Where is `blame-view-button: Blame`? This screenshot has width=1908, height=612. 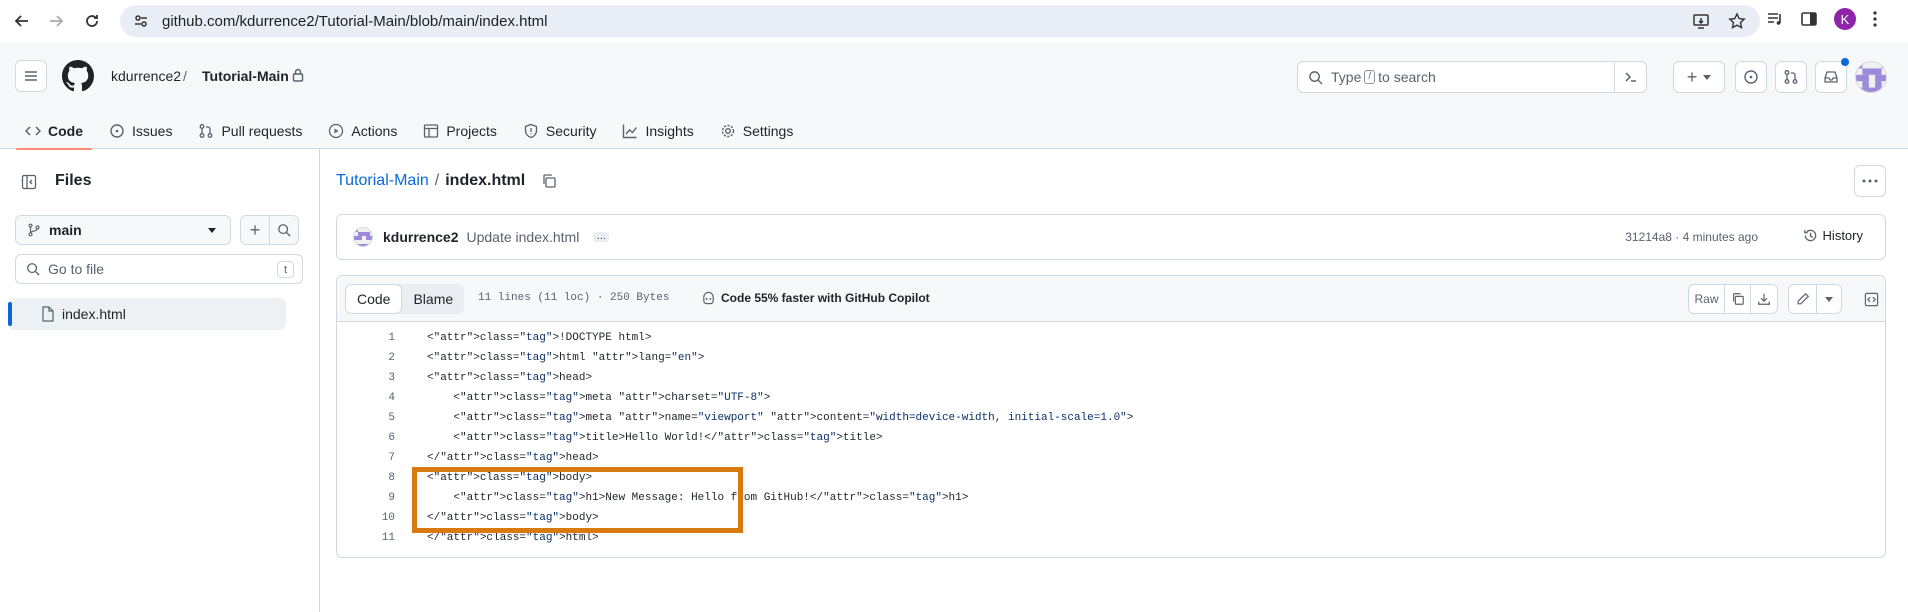
blame-view-button: Blame is located at coordinates (433, 299).